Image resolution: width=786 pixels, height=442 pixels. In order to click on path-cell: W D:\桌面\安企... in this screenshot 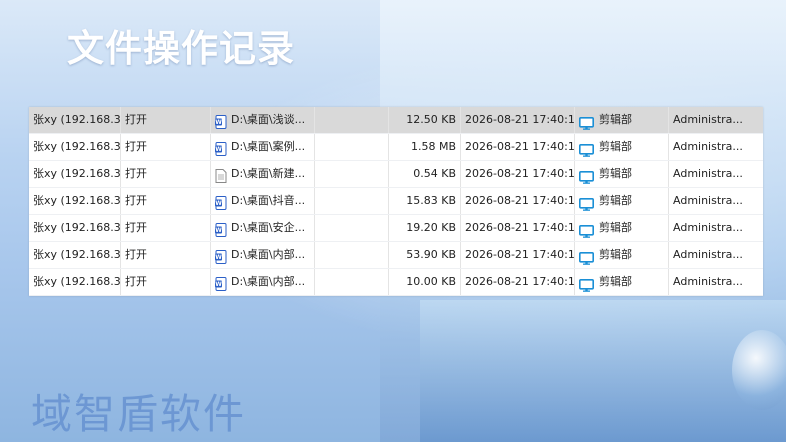, I will do `click(263, 228)`.